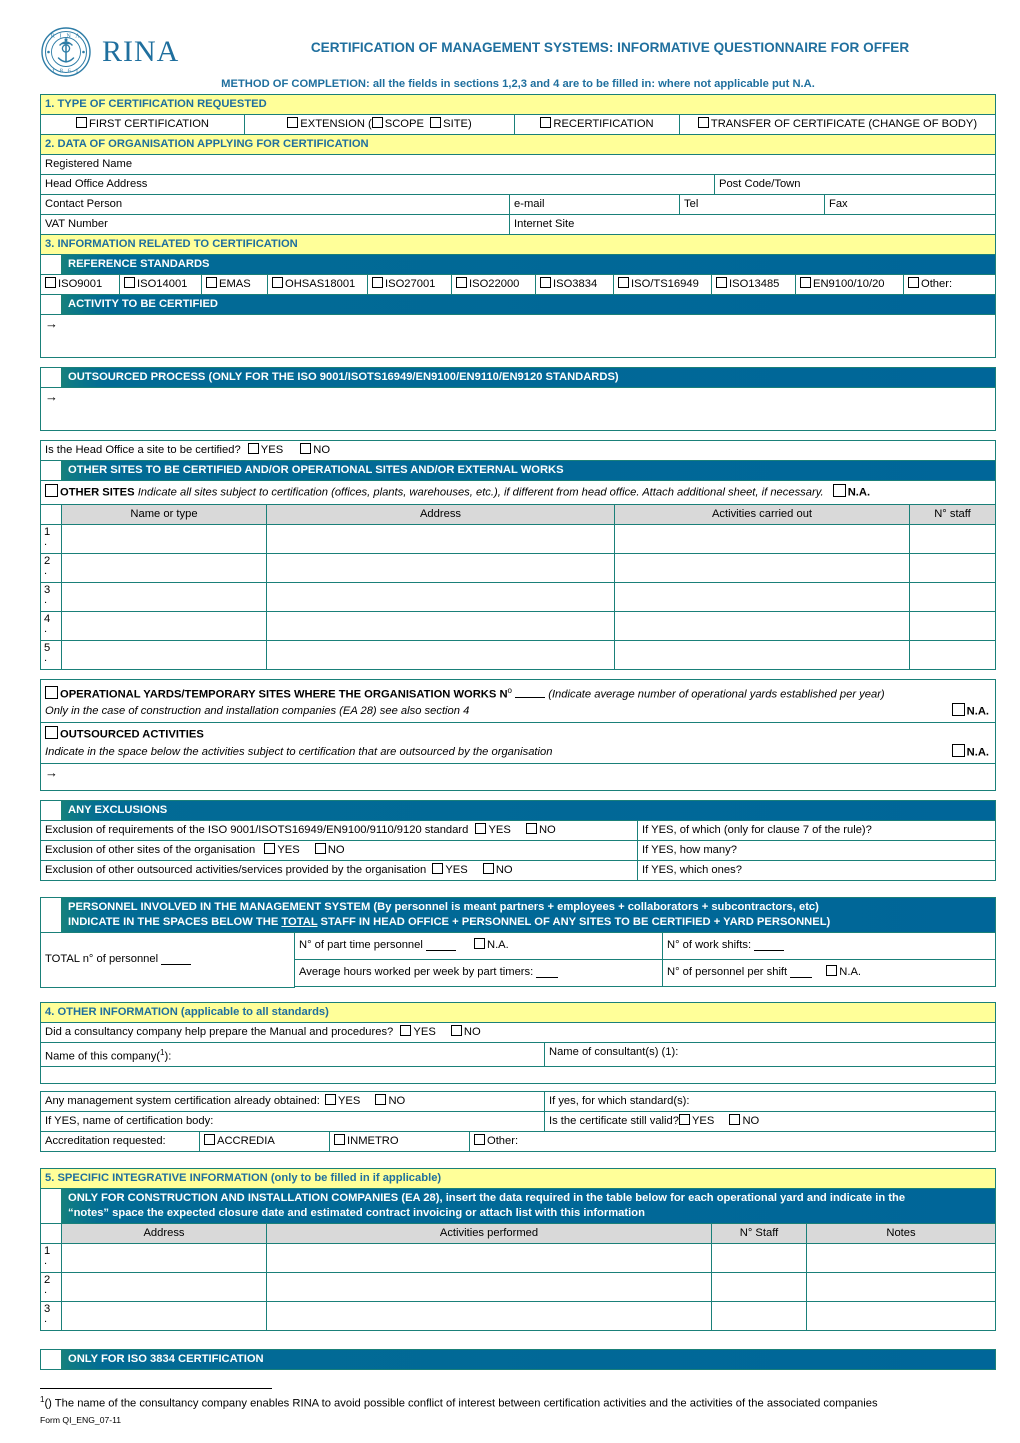  What do you see at coordinates (518, 336) in the screenshot?
I see `activity-input: →` at bounding box center [518, 336].